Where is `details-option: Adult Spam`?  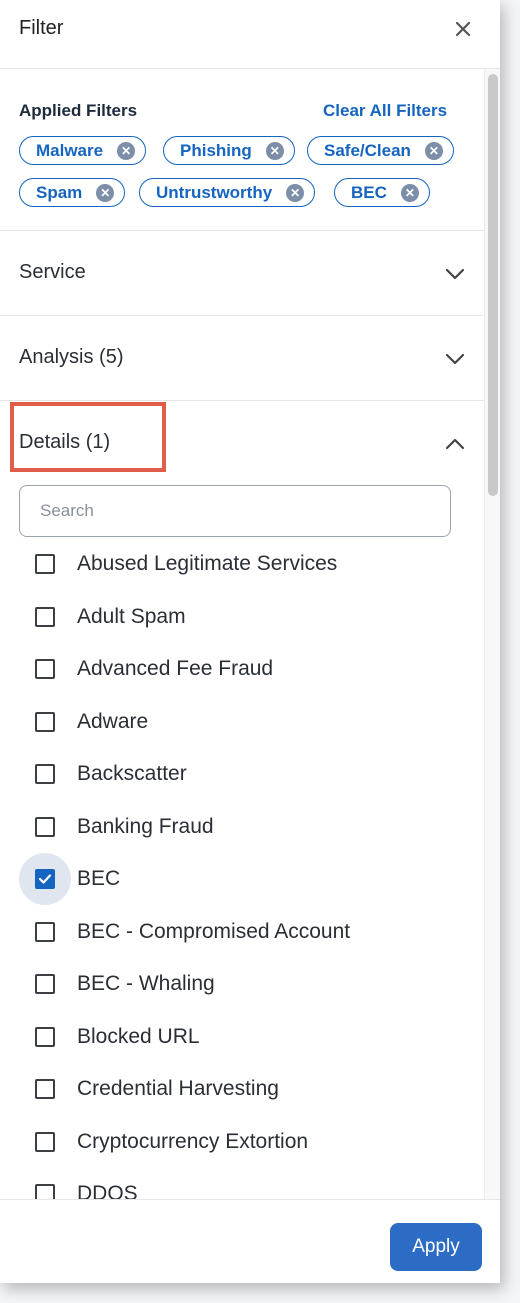 details-option: Adult Spam is located at coordinates (249, 617).